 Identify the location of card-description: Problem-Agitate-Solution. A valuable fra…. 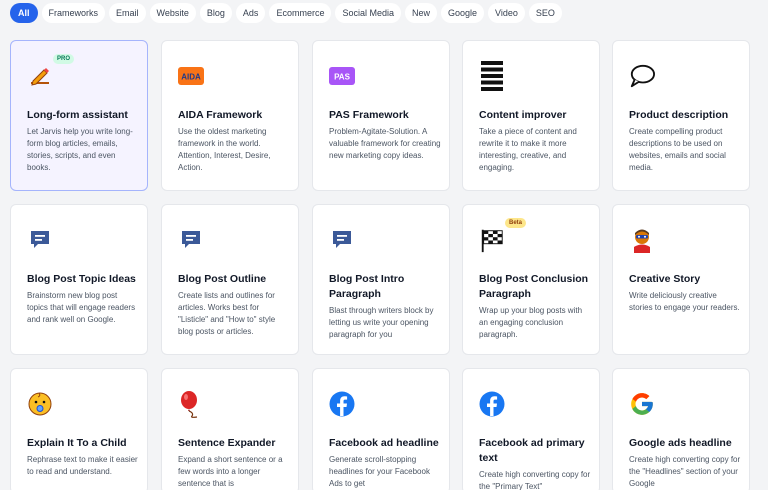
(385, 143).